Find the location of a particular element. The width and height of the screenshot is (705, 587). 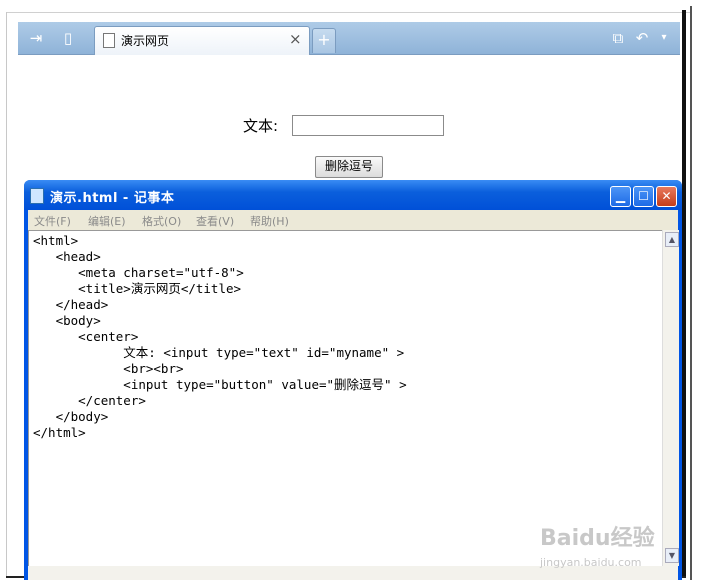

reading-list-icon: ▯ is located at coordinates (68, 38).